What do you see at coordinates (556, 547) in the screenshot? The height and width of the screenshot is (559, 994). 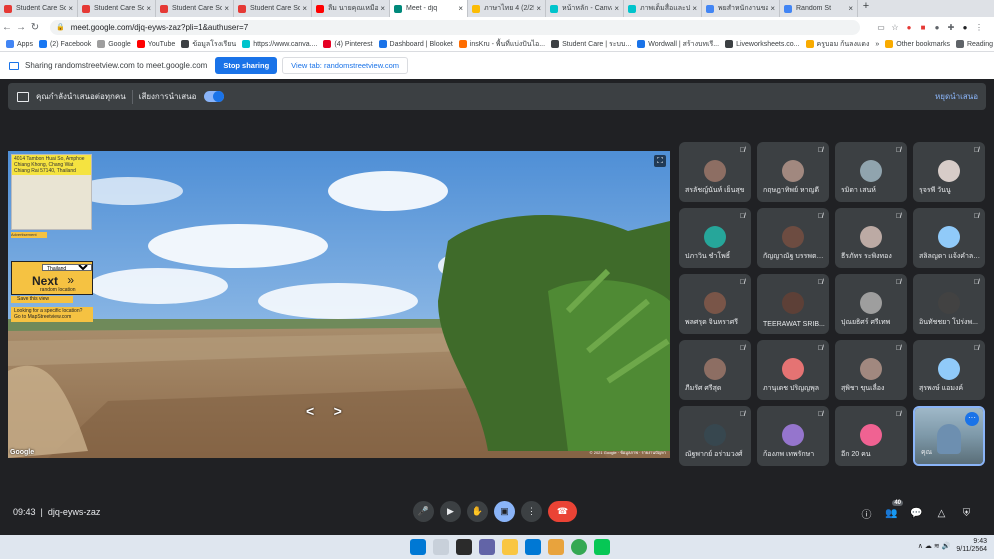 I see `store-icon` at bounding box center [556, 547].